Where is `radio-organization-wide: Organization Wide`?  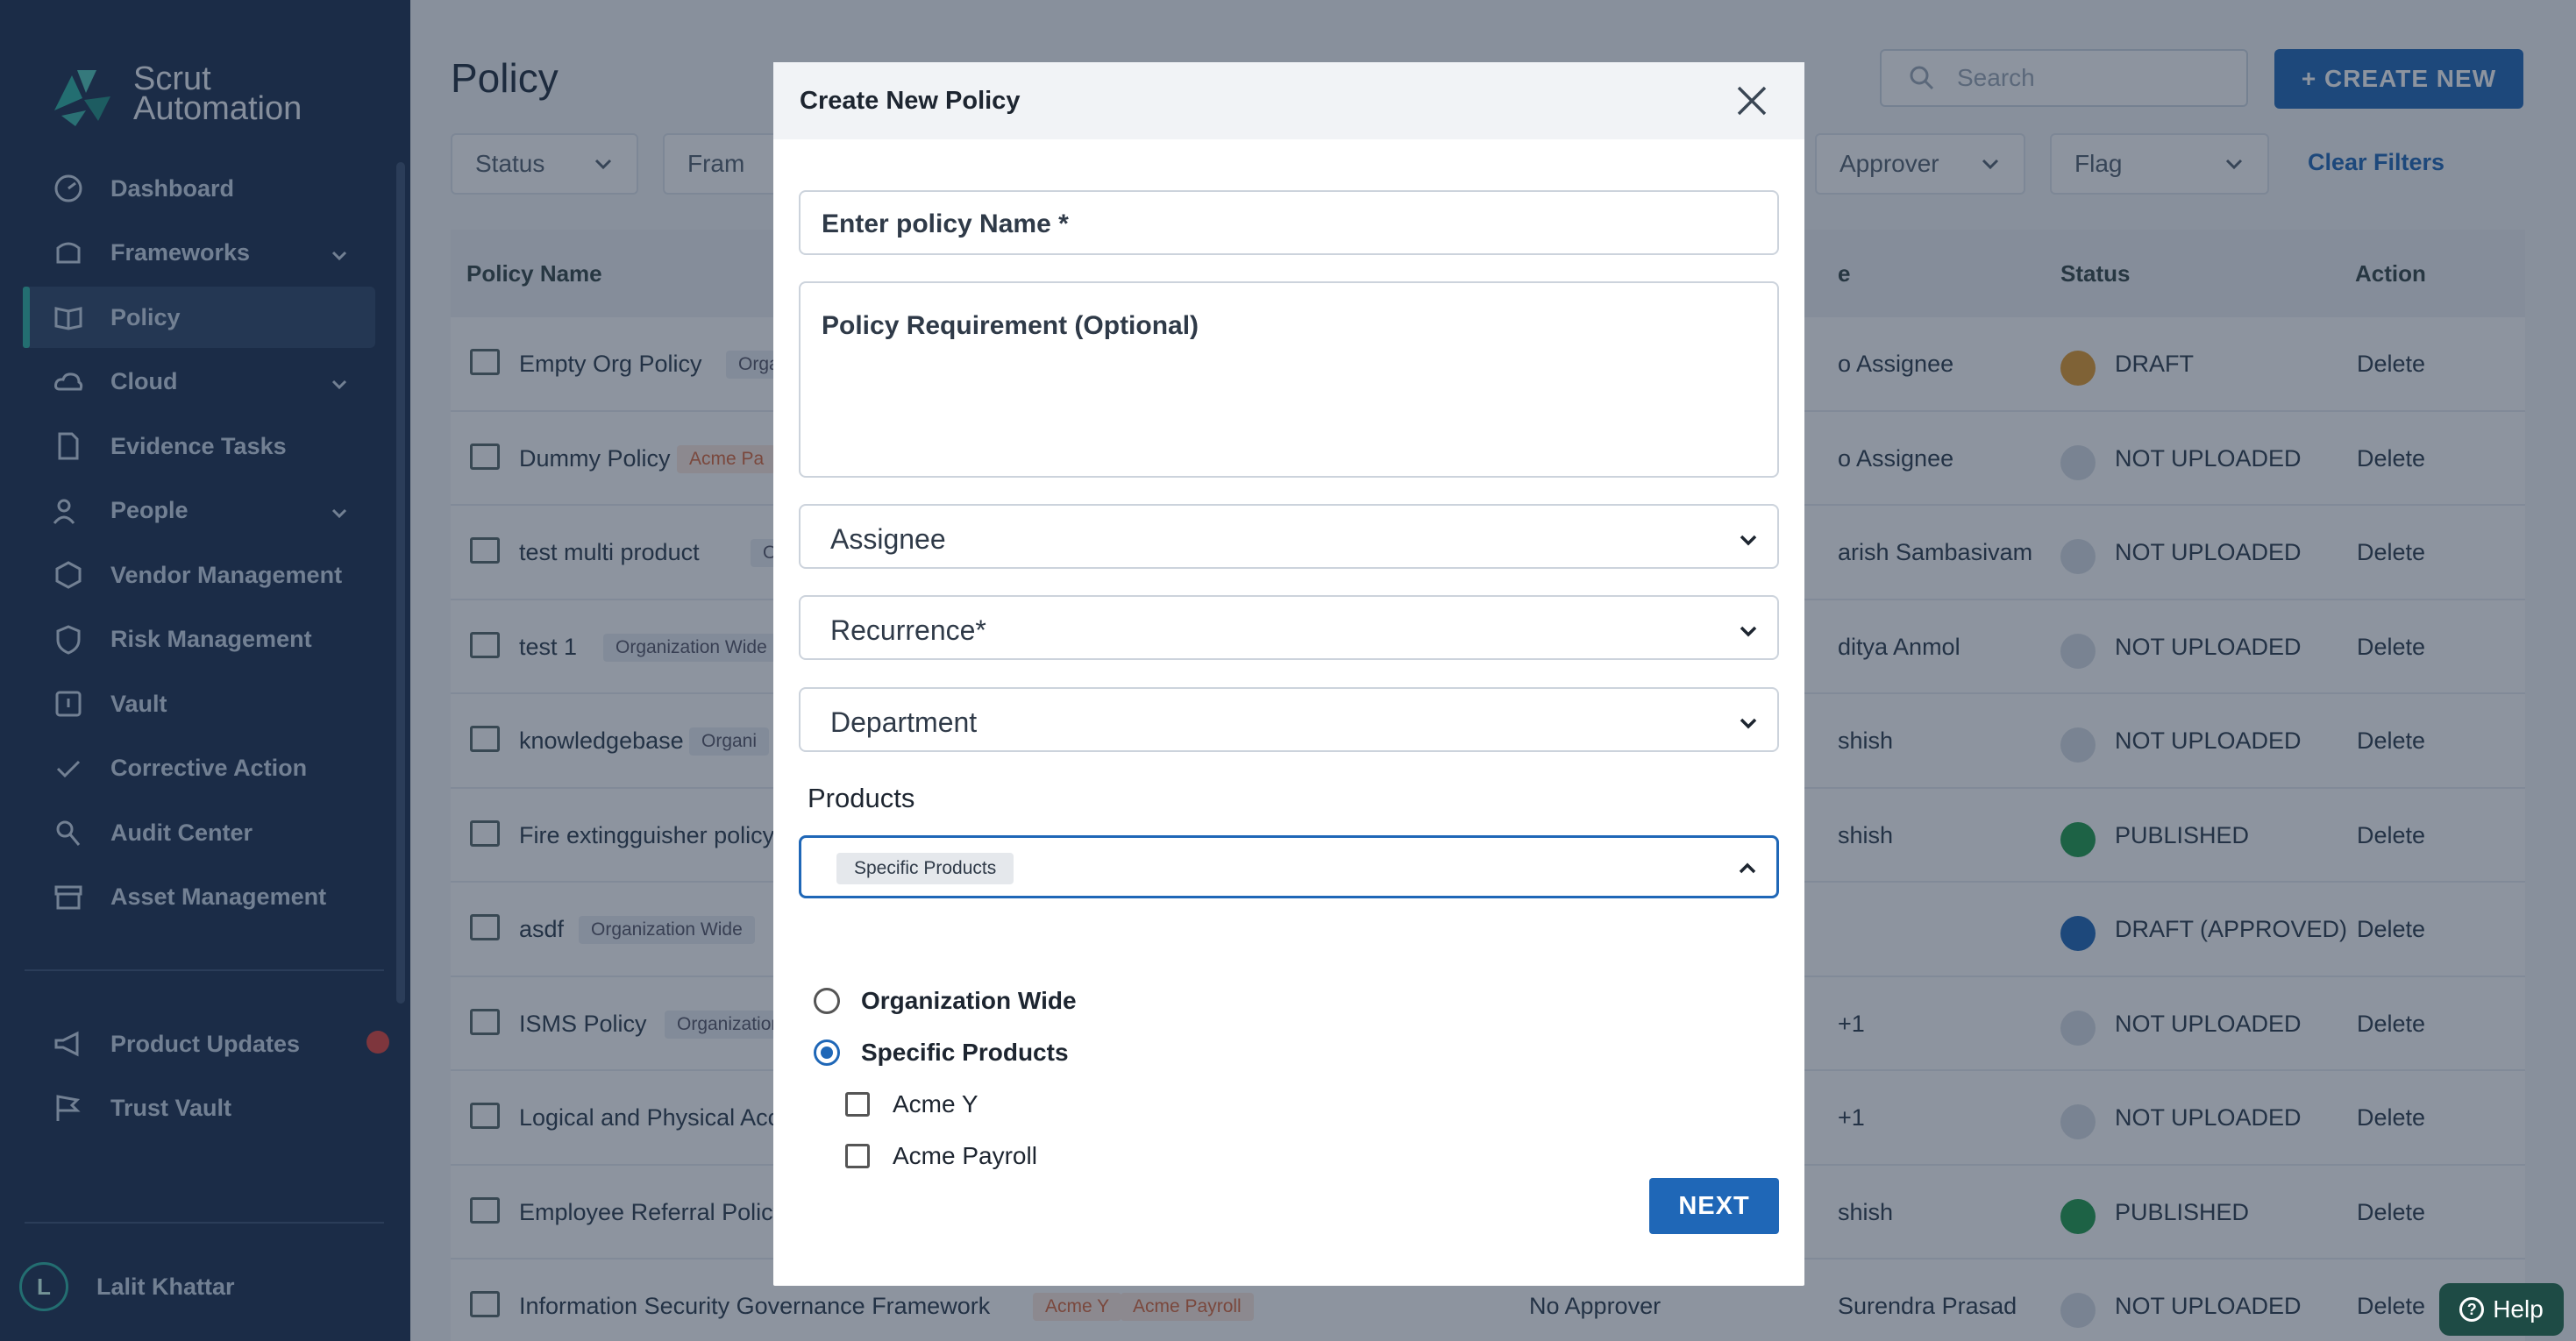
radio-organization-wide: Organization Wide is located at coordinates (945, 1001).